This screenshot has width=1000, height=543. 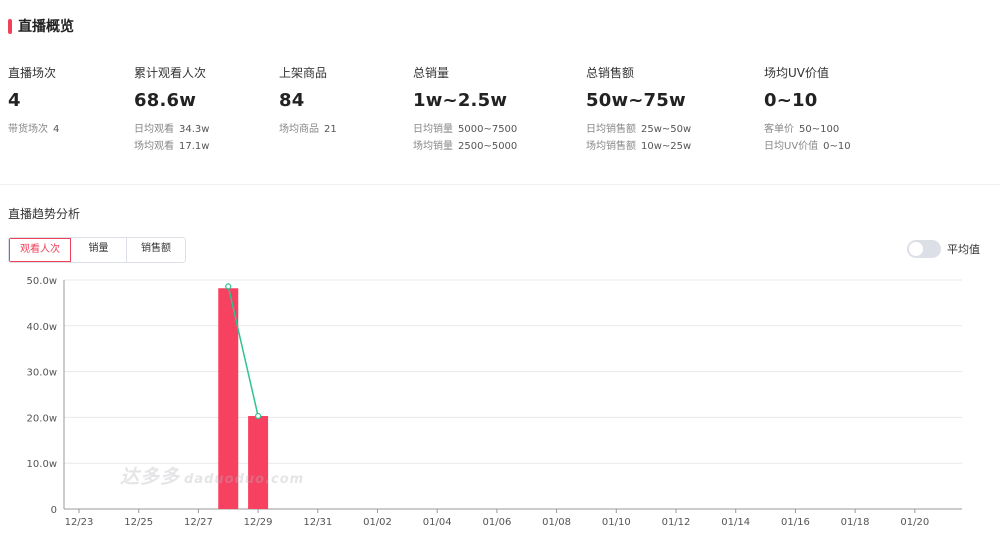 What do you see at coordinates (963, 249) in the screenshot?
I see `average-toggle-label: 平均值` at bounding box center [963, 249].